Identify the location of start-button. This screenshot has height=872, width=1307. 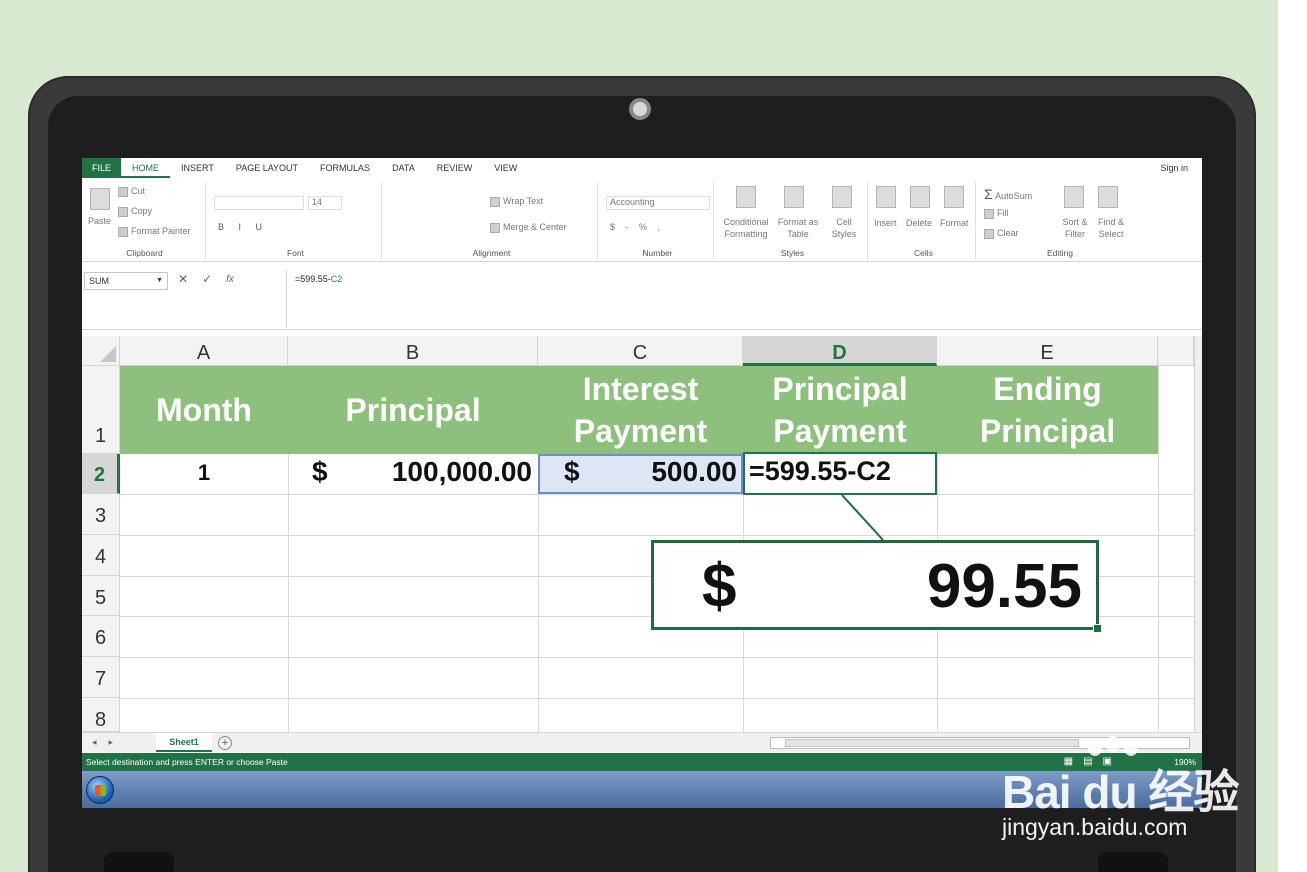
(100, 790).